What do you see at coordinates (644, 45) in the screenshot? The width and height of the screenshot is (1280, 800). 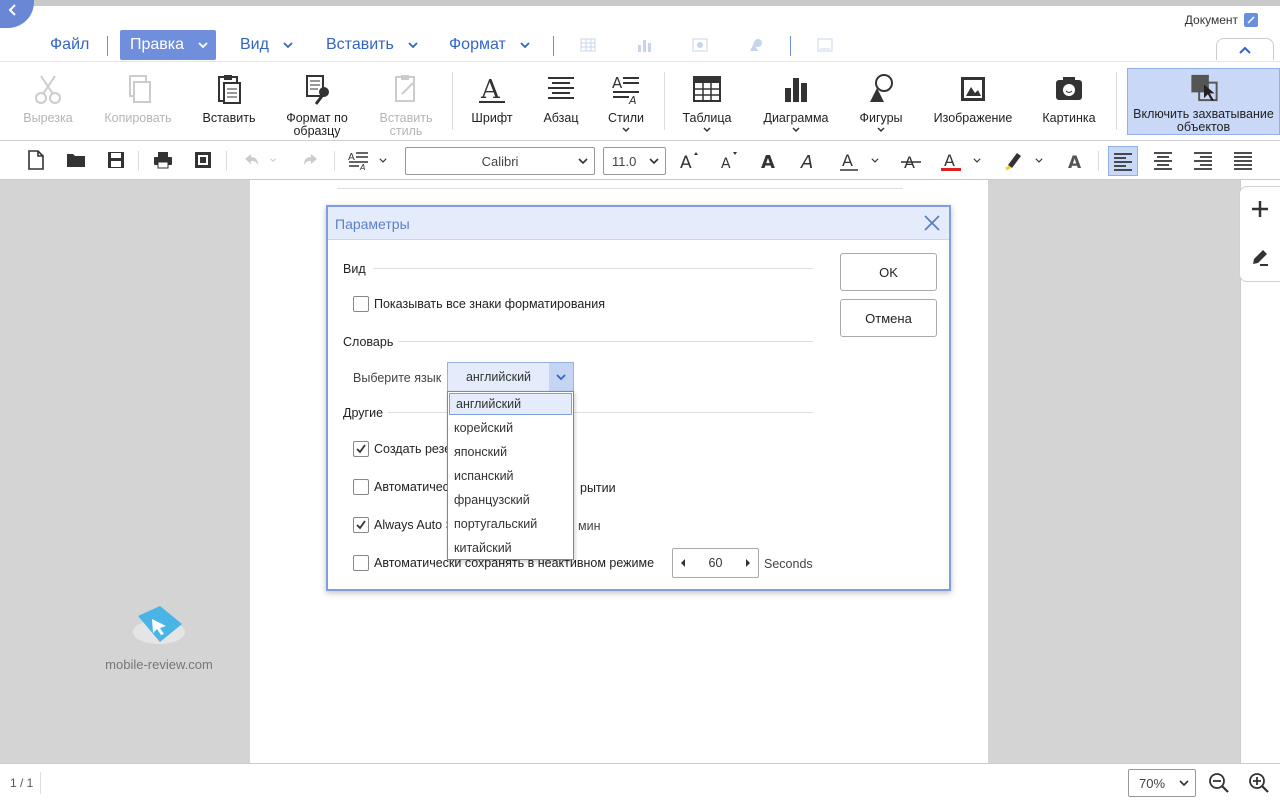 I see `chart-icon` at bounding box center [644, 45].